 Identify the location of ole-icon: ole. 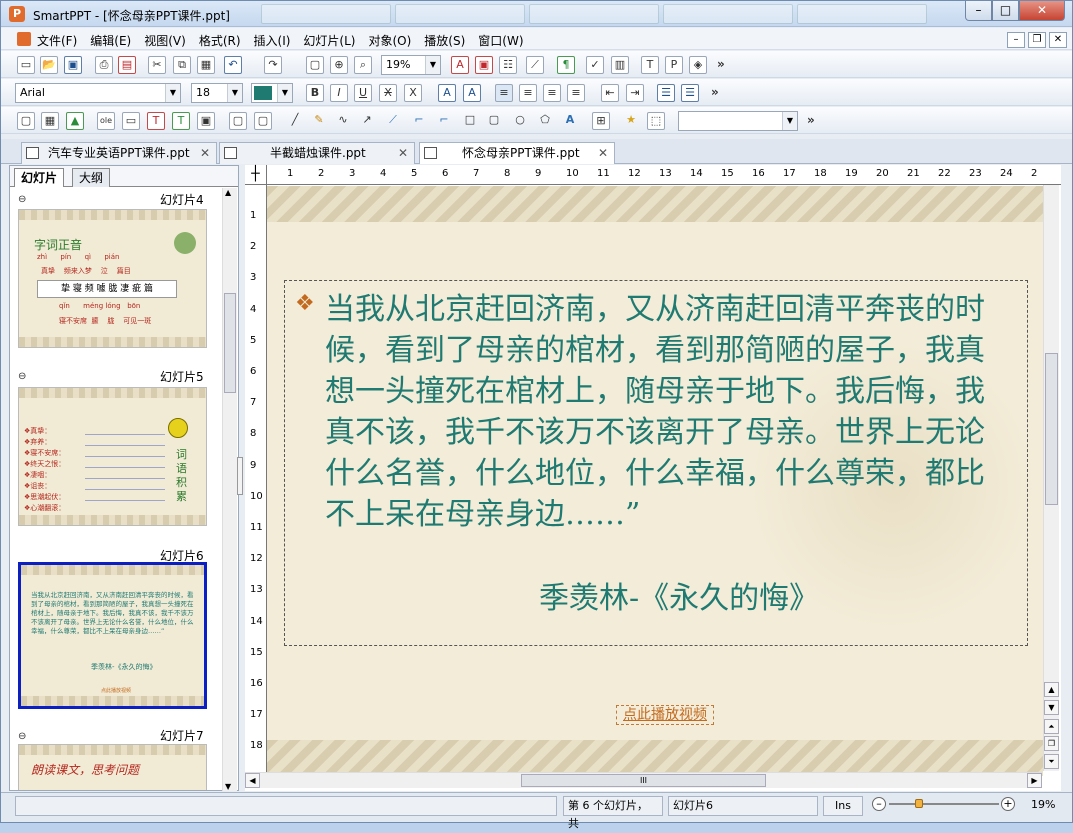
(106, 121).